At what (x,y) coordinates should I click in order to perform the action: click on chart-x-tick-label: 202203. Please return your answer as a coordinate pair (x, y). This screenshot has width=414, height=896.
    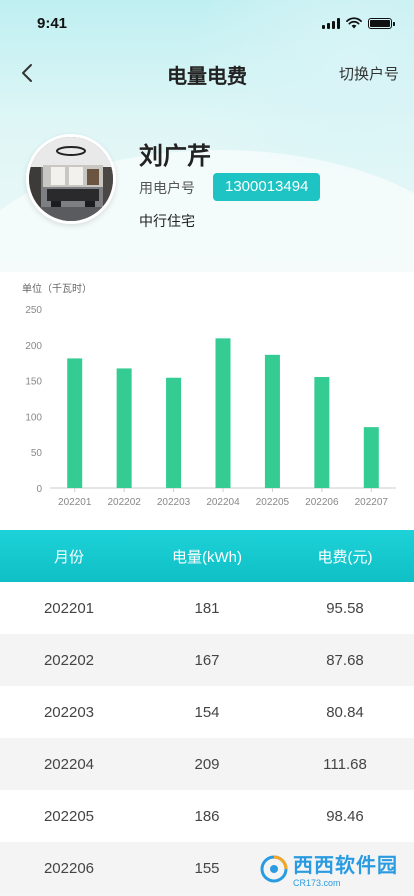
    Looking at the image, I should click on (174, 502).